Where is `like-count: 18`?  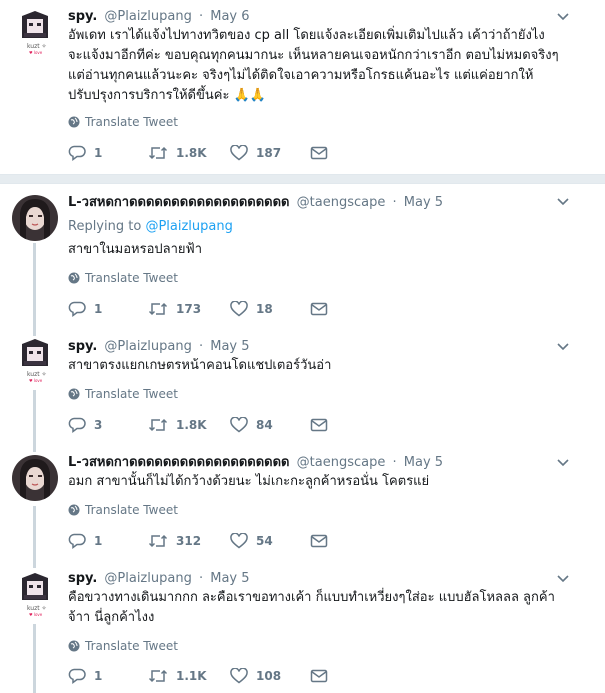 like-count: 18 is located at coordinates (264, 309).